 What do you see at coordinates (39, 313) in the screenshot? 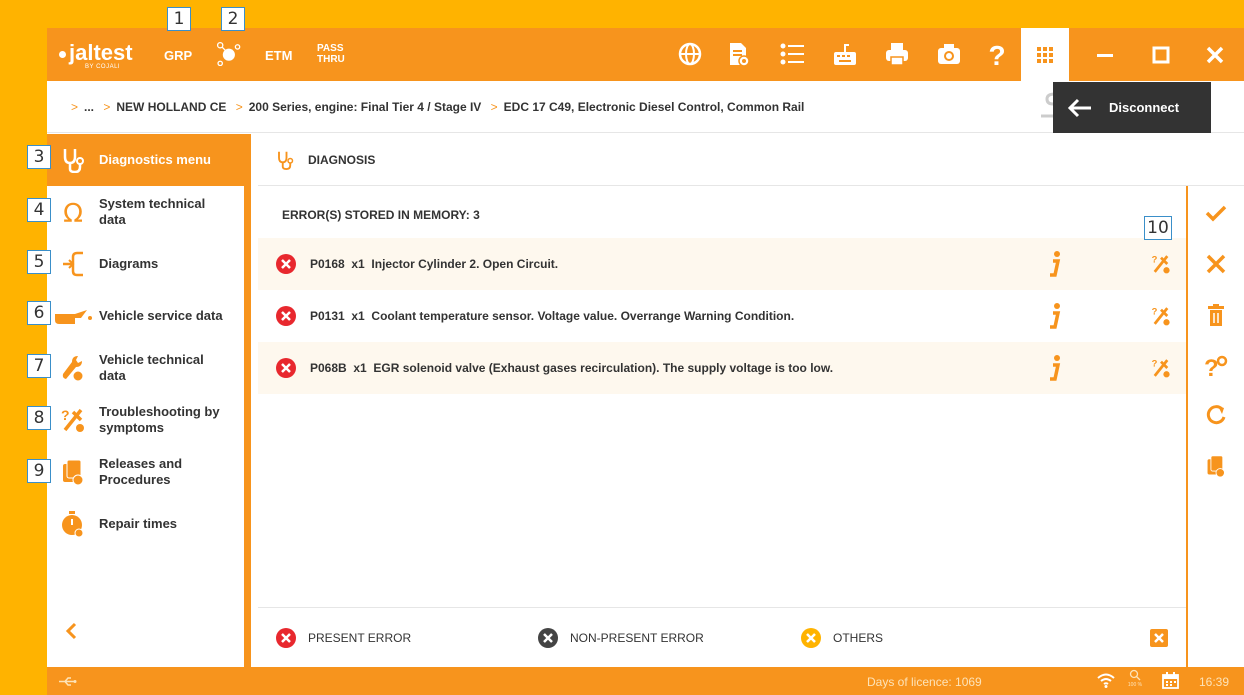
I see `callout-6: 6` at bounding box center [39, 313].